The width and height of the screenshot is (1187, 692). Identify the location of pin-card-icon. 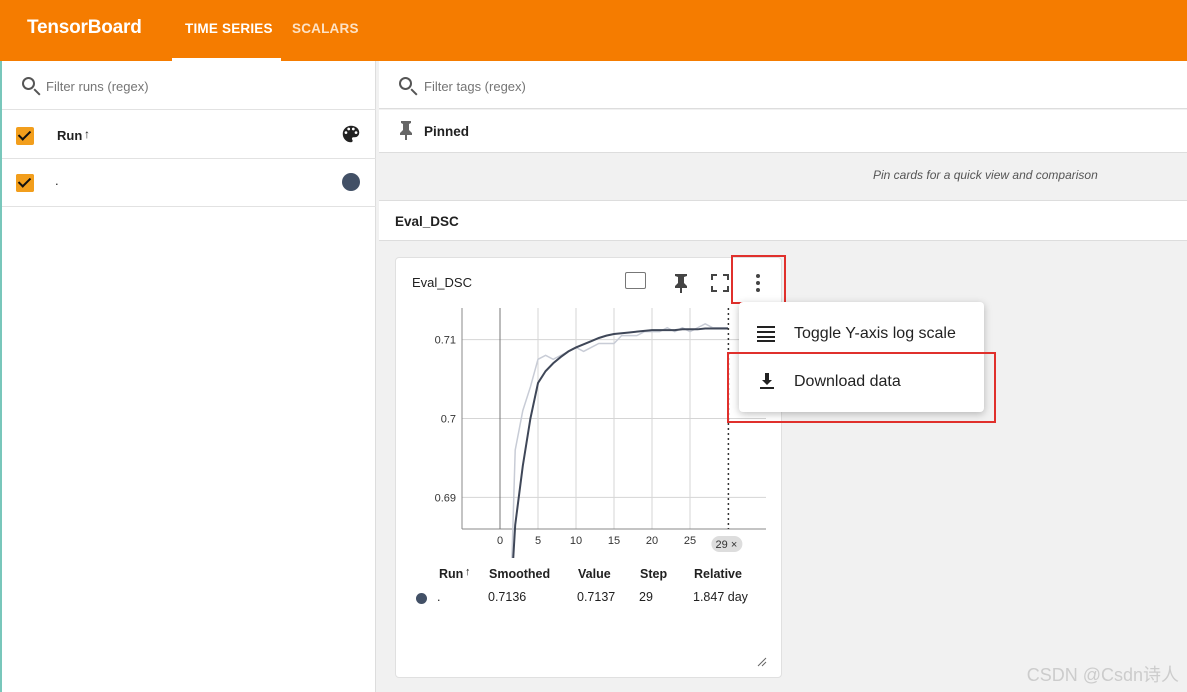
(681, 283).